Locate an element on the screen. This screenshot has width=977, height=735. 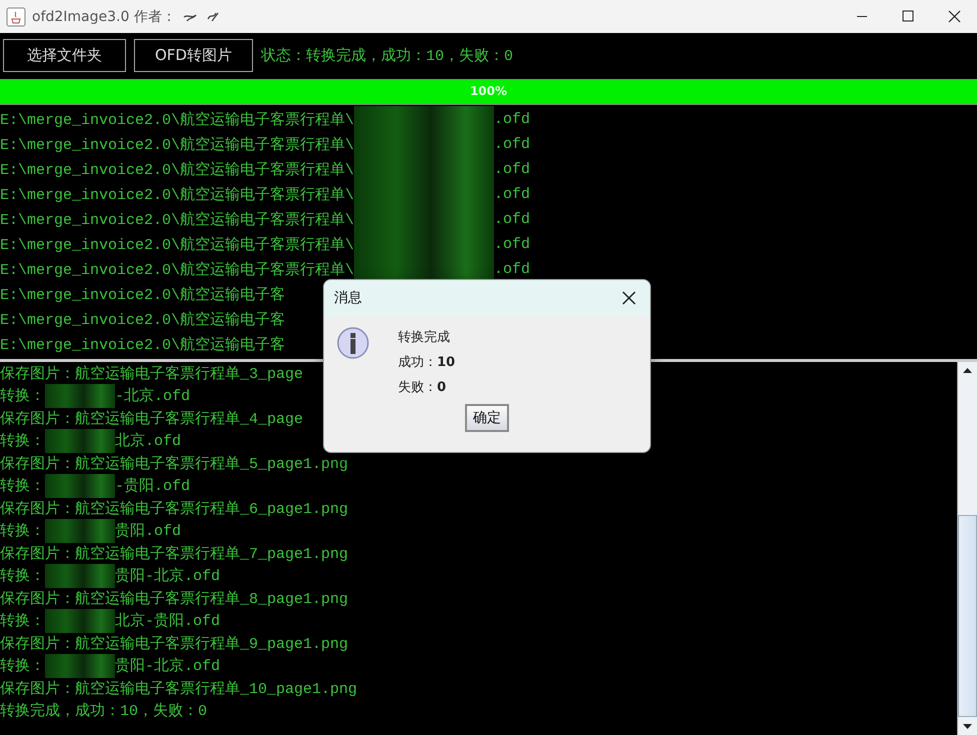
log-text: 保存图片：航空运输电子客票行程单_8_page1.png is located at coordinates (174, 598).